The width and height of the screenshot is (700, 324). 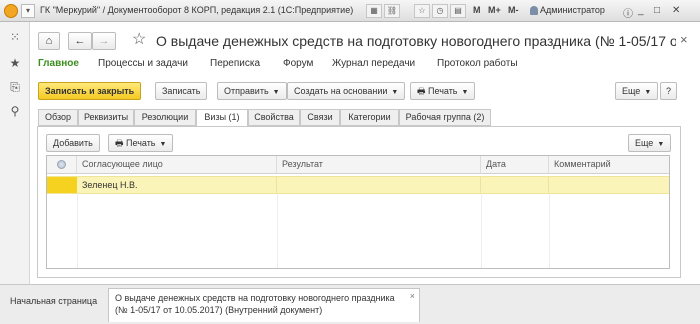 What do you see at coordinates (369, 117) in the screenshot?
I see `tab-categories: Категории` at bounding box center [369, 117].